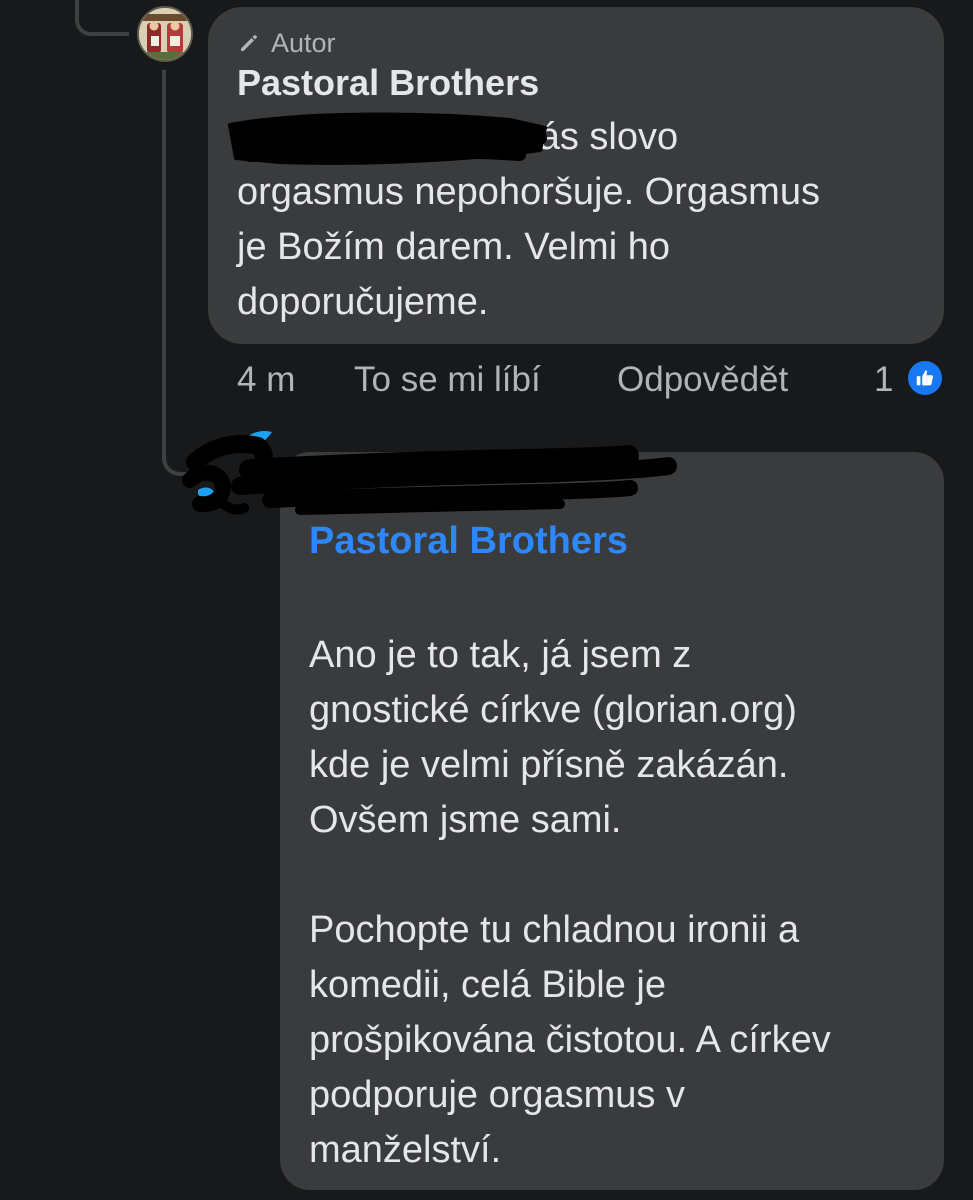 The height and width of the screenshot is (1200, 973). I want to click on comment-author: Pastoral Brothers, so click(388, 83).